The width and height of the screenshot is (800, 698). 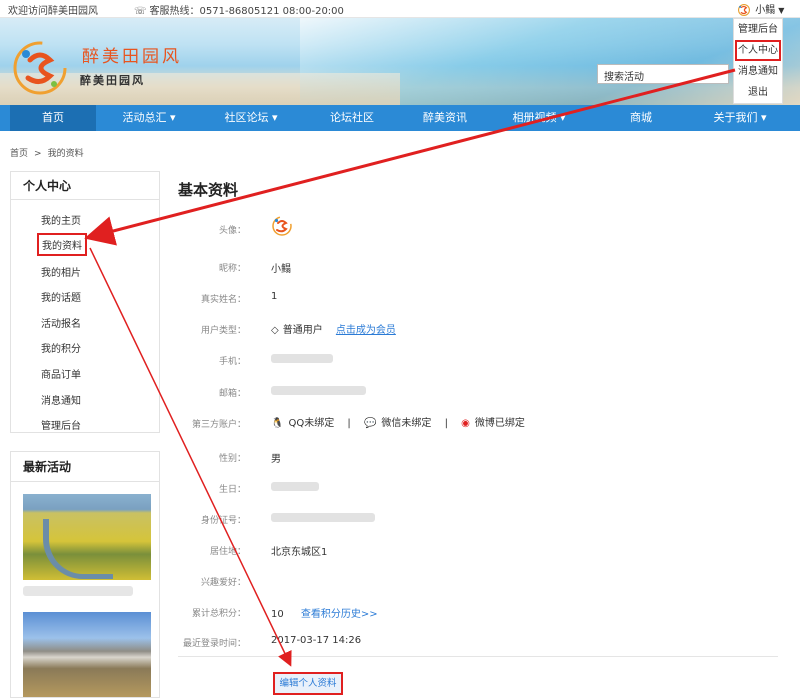 I want to click on weibo-icon: ◉, so click(x=465, y=423).